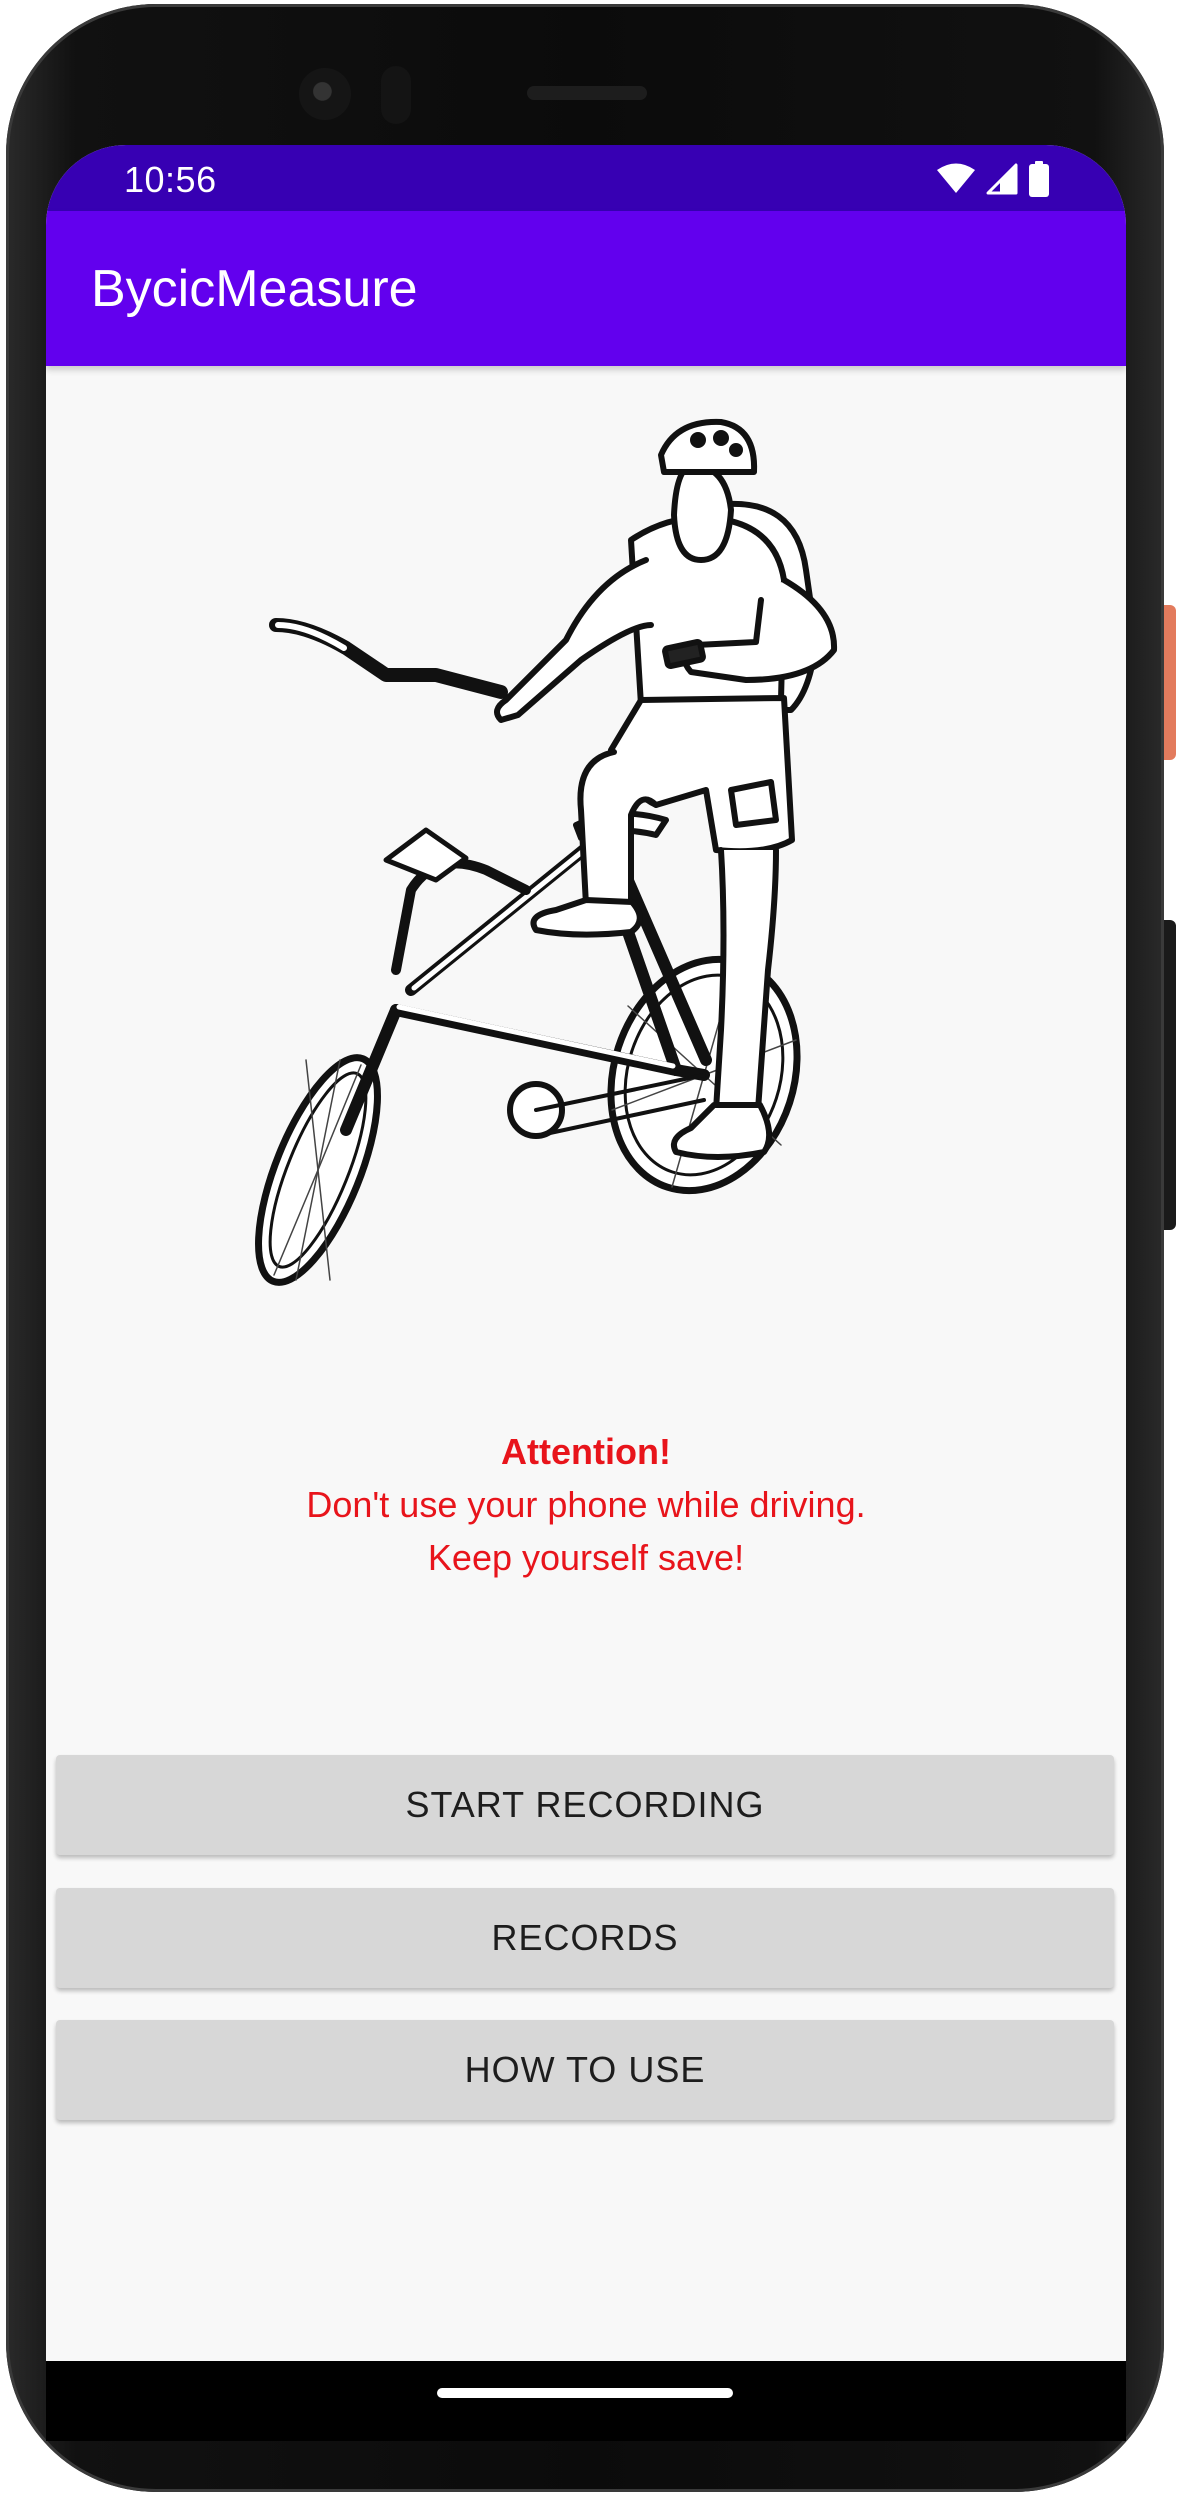 This screenshot has height=2498, width=1178. What do you see at coordinates (325, 94) in the screenshot?
I see `front-camera` at bounding box center [325, 94].